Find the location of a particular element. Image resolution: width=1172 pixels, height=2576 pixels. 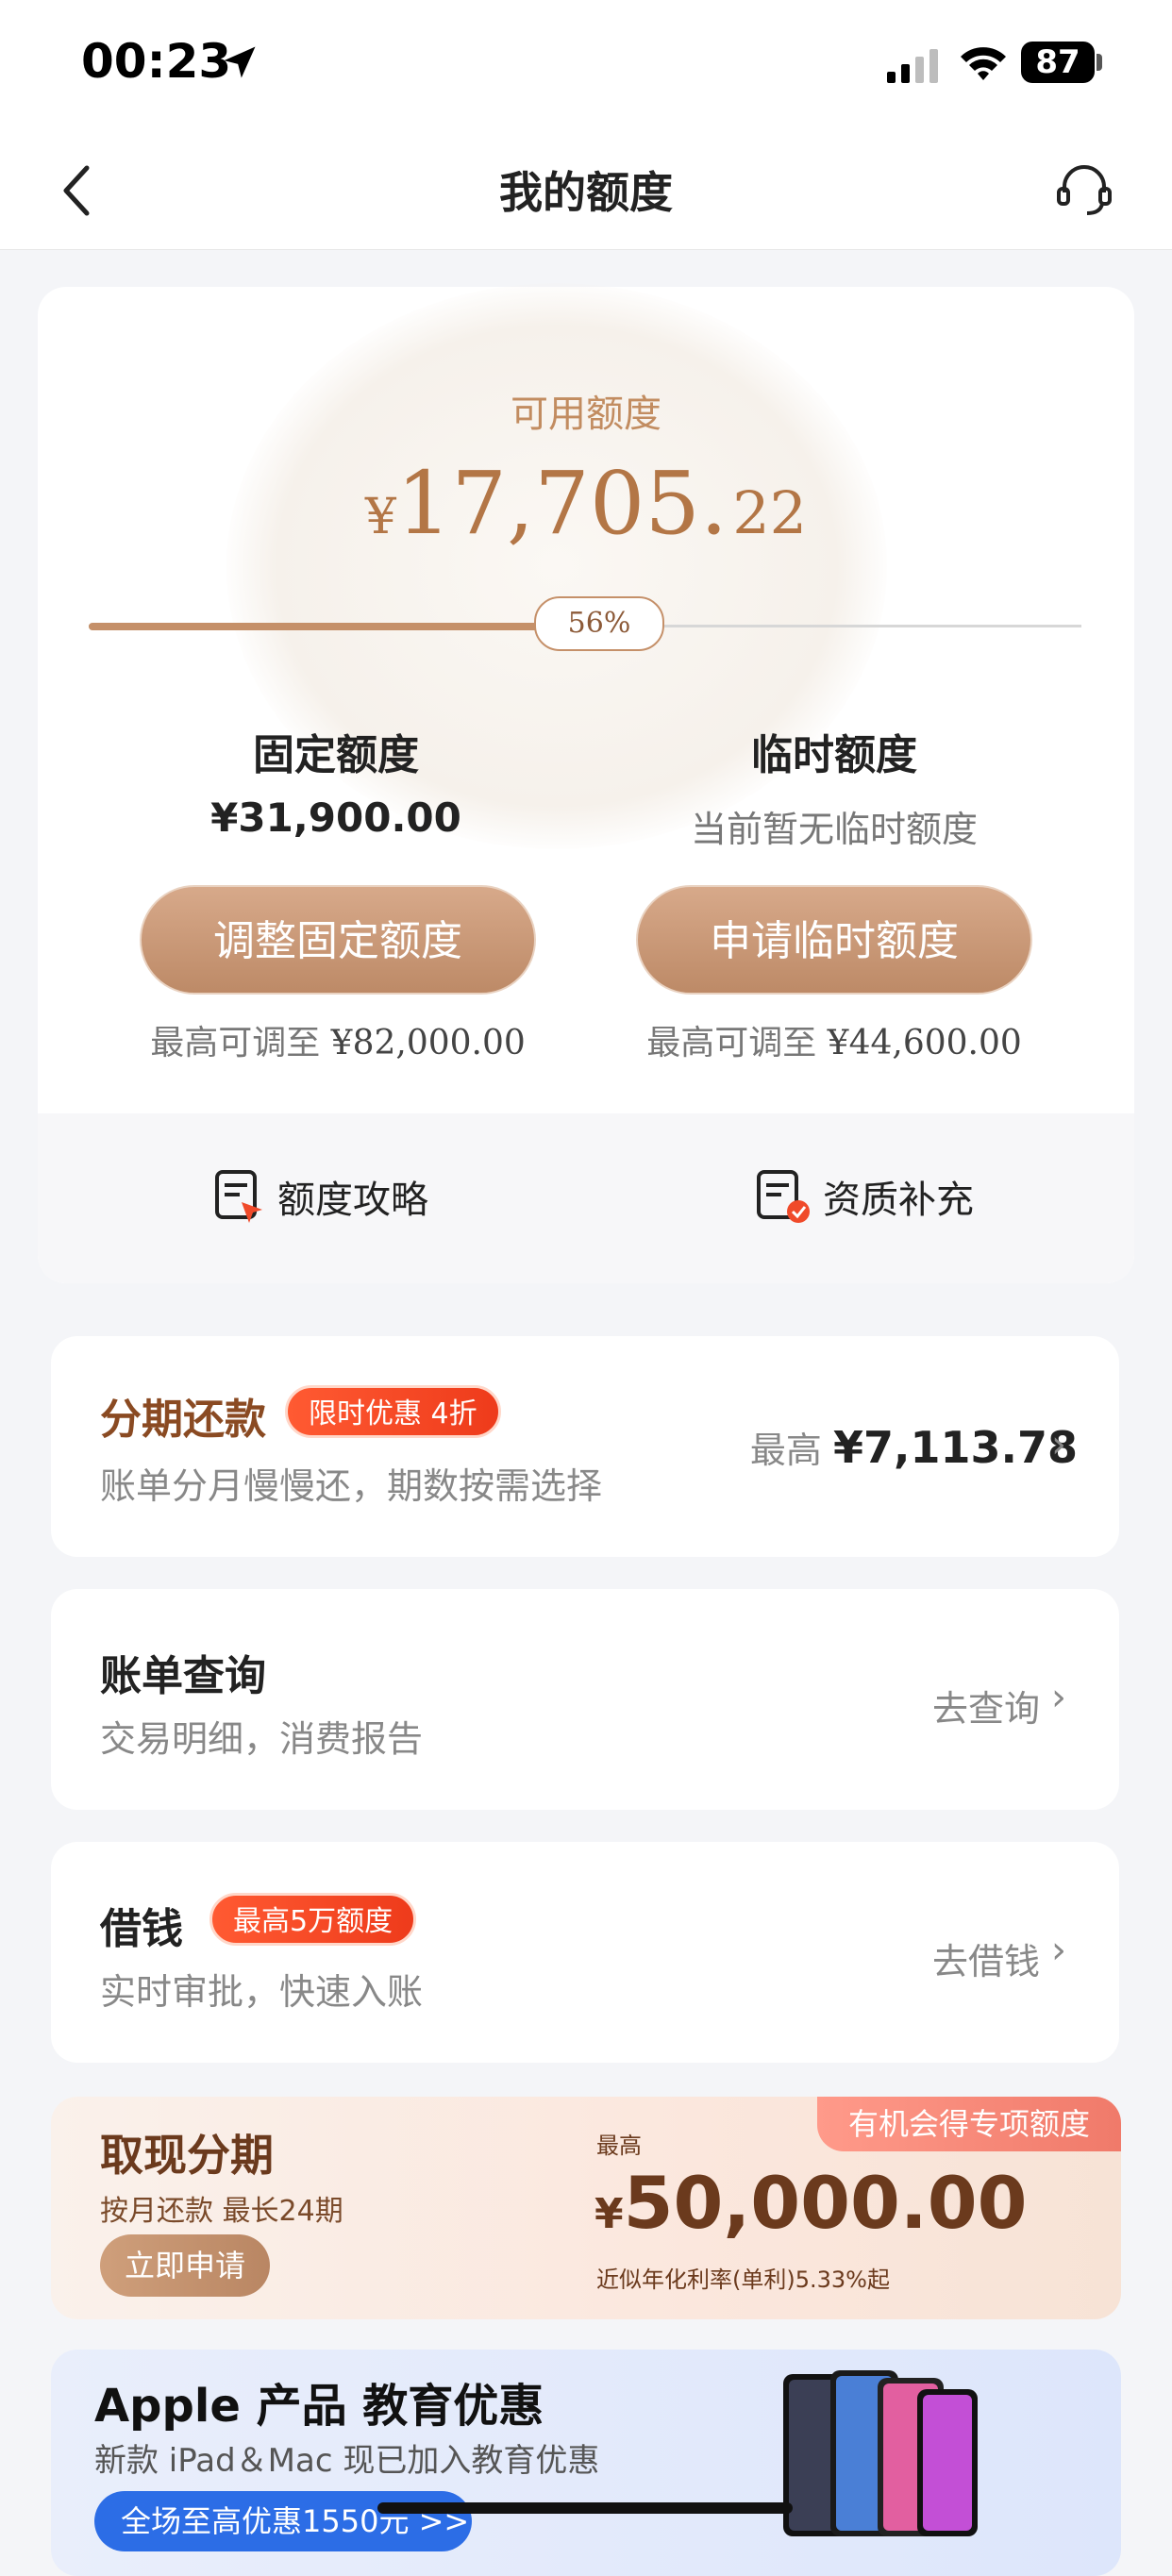

apple-title: Apple 产品 教育优惠 is located at coordinates (319, 2406).